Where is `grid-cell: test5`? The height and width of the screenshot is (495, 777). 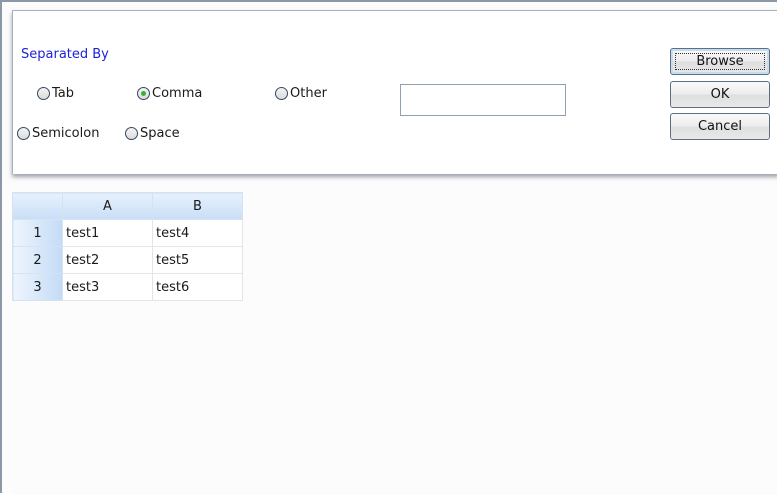 grid-cell: test5 is located at coordinates (197, 260).